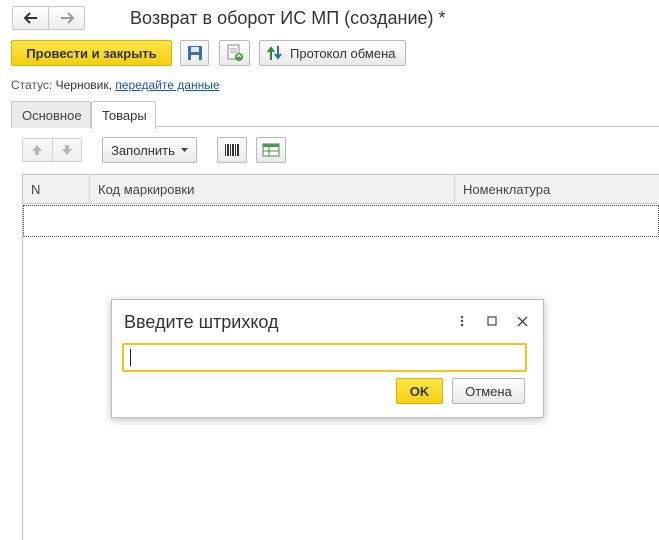 This screenshot has width=659, height=540. I want to click on document-button, so click(234, 53).